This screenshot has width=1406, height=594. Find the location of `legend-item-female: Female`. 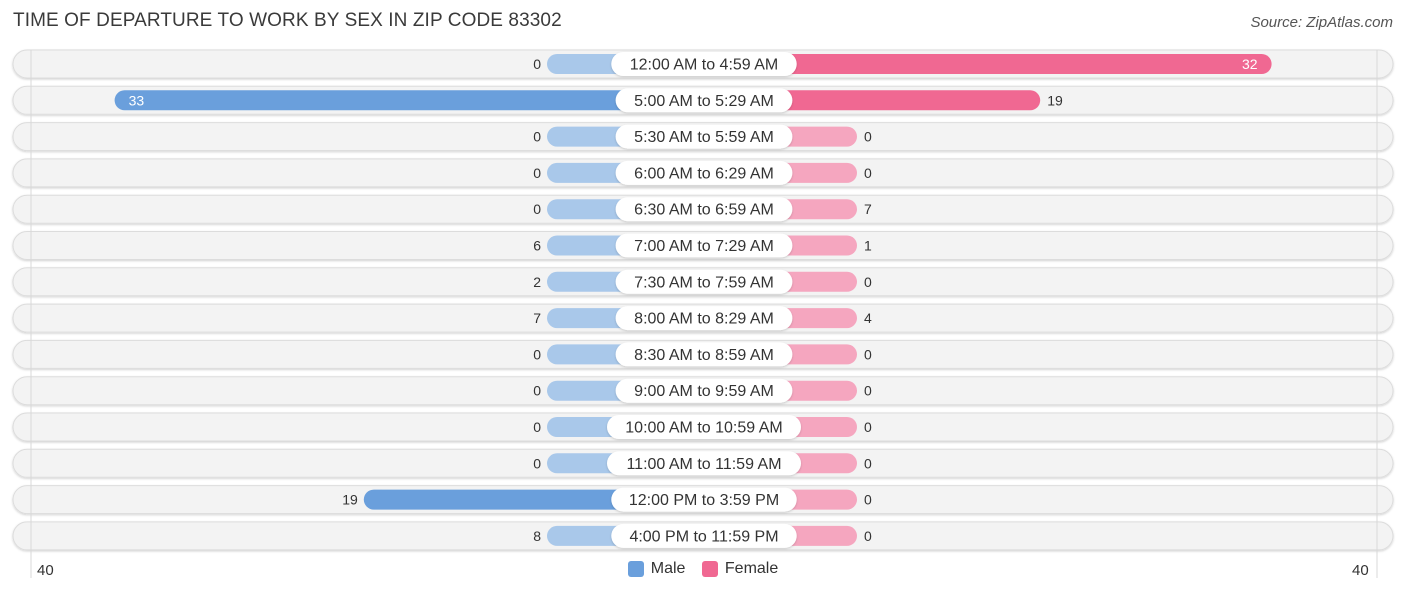

legend-item-female: Female is located at coordinates (740, 569).